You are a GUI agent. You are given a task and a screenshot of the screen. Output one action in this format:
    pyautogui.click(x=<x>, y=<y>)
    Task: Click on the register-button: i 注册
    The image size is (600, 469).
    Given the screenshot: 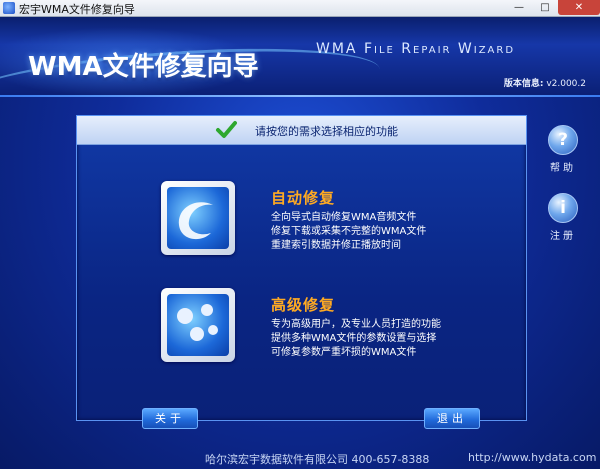 What is the action you would take?
    pyautogui.click(x=563, y=217)
    